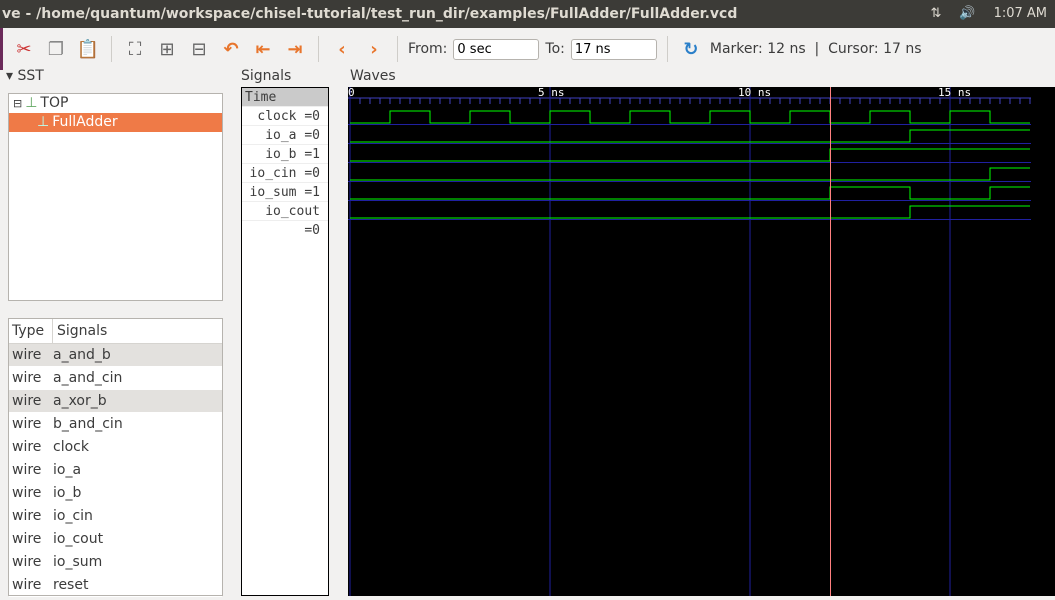 The height and width of the screenshot is (600, 1055). I want to click on waveform-io-a, so click(690, 136).